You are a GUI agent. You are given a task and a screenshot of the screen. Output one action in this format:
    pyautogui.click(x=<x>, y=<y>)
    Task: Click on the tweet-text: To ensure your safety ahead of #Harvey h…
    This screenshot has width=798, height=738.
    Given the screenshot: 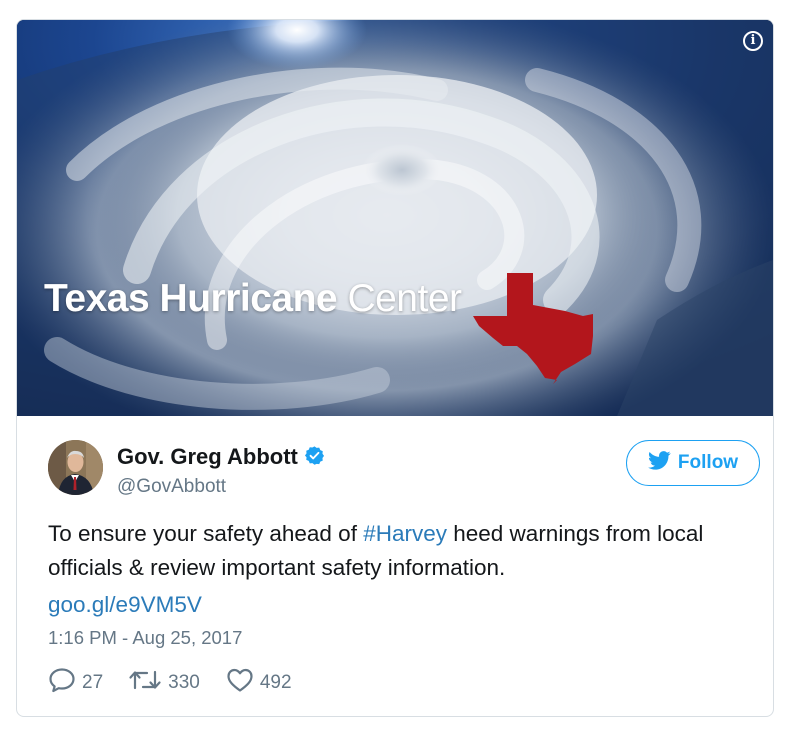 What is the action you would take?
    pyautogui.click(x=398, y=551)
    